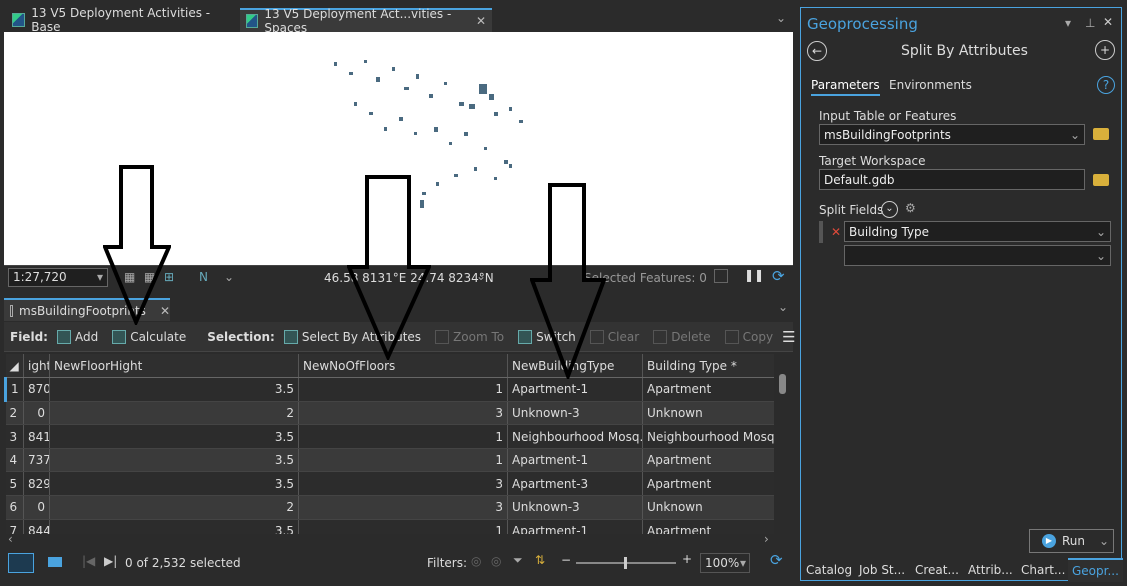 This screenshot has width=1127, height=586. Describe the element at coordinates (88, 561) in the screenshot. I see `first-record-icon: |◀` at that location.